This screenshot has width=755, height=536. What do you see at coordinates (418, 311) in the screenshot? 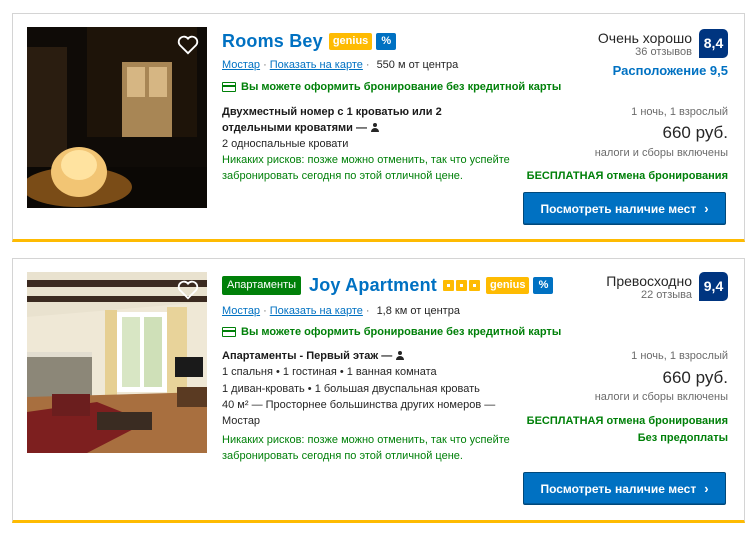
I see `distance-text: 1,8 км от центра` at bounding box center [418, 311].